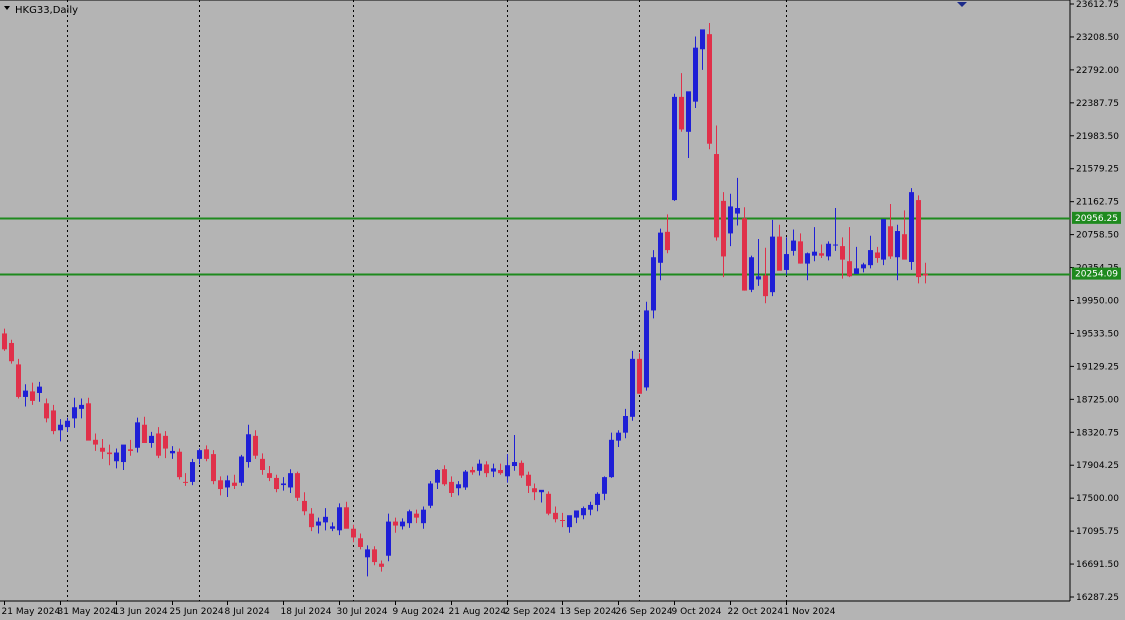 The image size is (1125, 620). I want to click on x-tick-label: 18 Jul 2024, so click(306, 612).